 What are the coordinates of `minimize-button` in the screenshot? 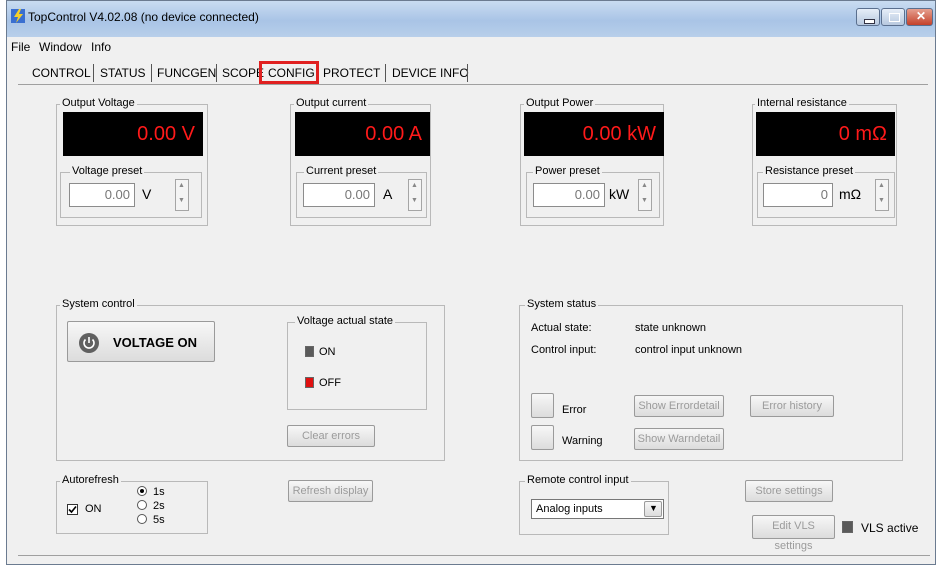 It's located at (868, 17).